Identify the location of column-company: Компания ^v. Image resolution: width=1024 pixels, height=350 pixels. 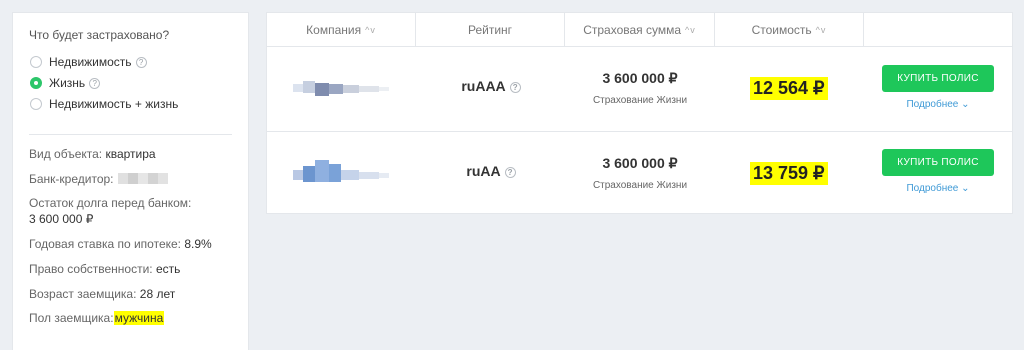
(341, 30).